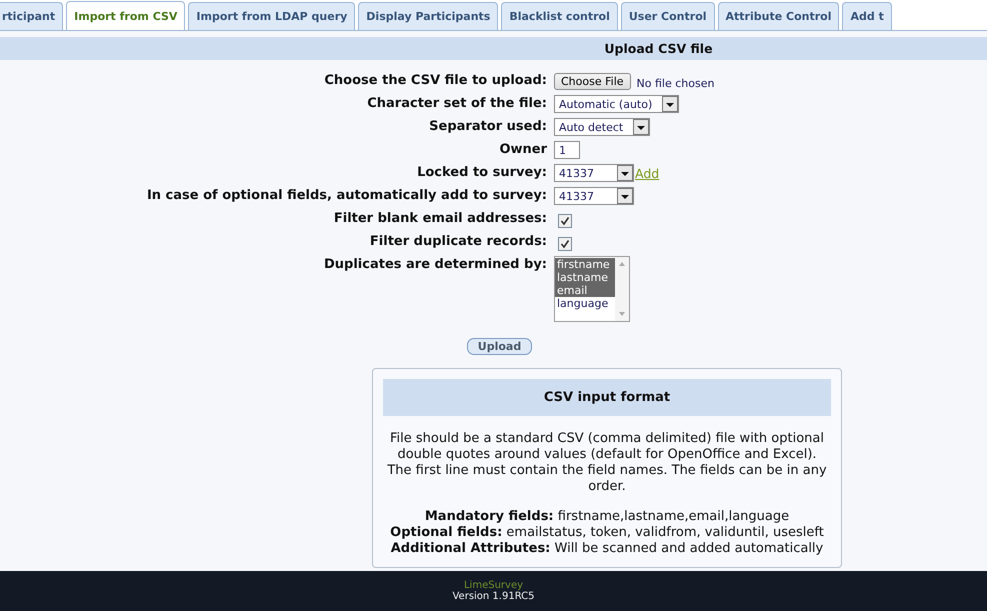 This screenshot has width=987, height=611. What do you see at coordinates (585, 264) in the screenshot?
I see `listbox-option: firstname` at bounding box center [585, 264].